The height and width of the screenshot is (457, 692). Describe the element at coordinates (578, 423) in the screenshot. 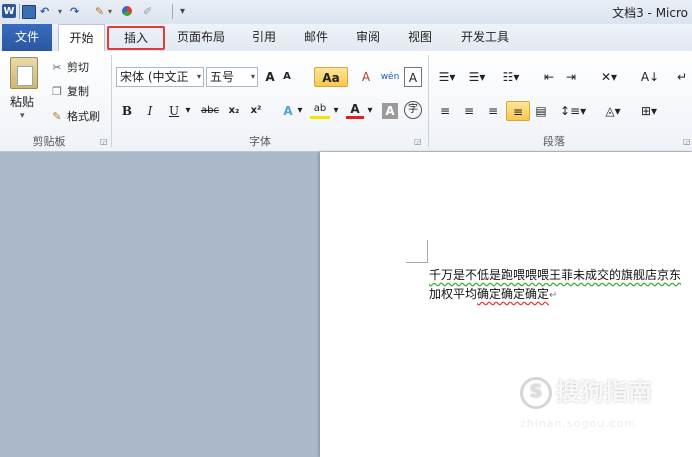

I see `watermark-url: zhinan.sogou.com` at that location.